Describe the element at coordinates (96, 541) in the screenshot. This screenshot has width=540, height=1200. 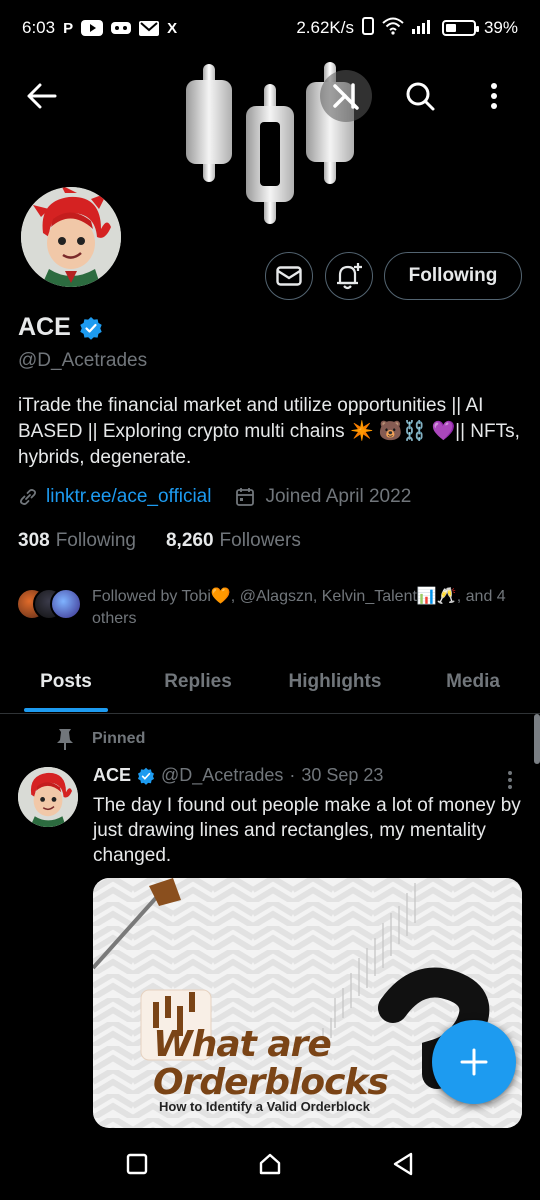
I see `following-label: Following` at that location.